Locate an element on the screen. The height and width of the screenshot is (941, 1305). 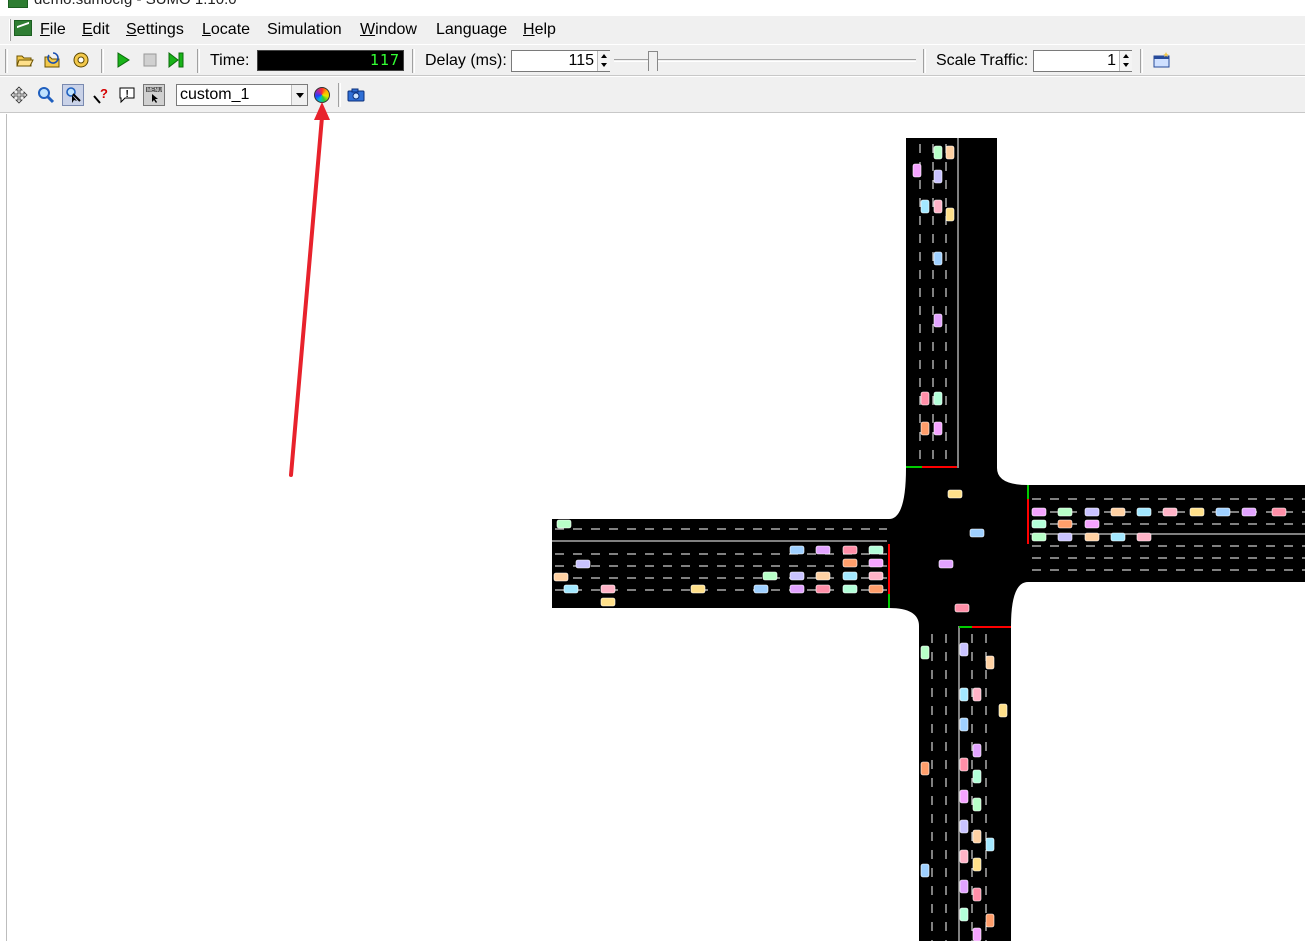
color-scheme-combo: custom_1 is located at coordinates (242, 95).